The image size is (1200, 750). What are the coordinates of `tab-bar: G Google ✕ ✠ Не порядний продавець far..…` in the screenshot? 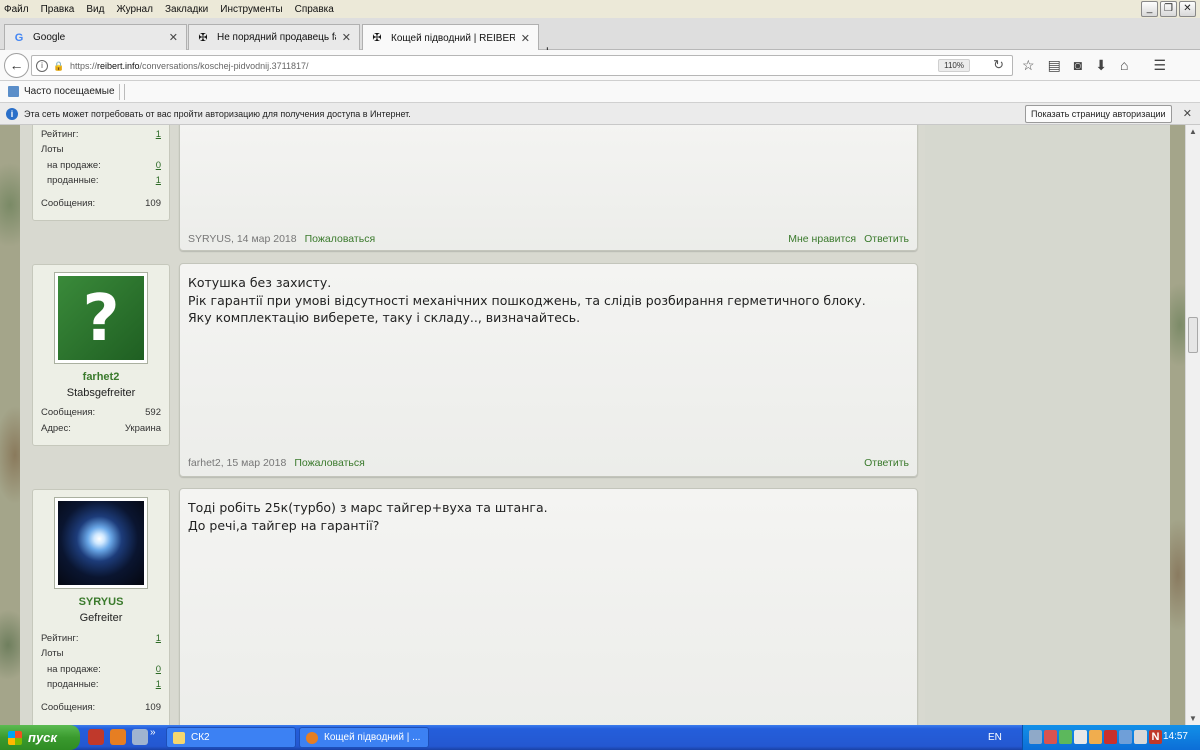 It's located at (600, 39).